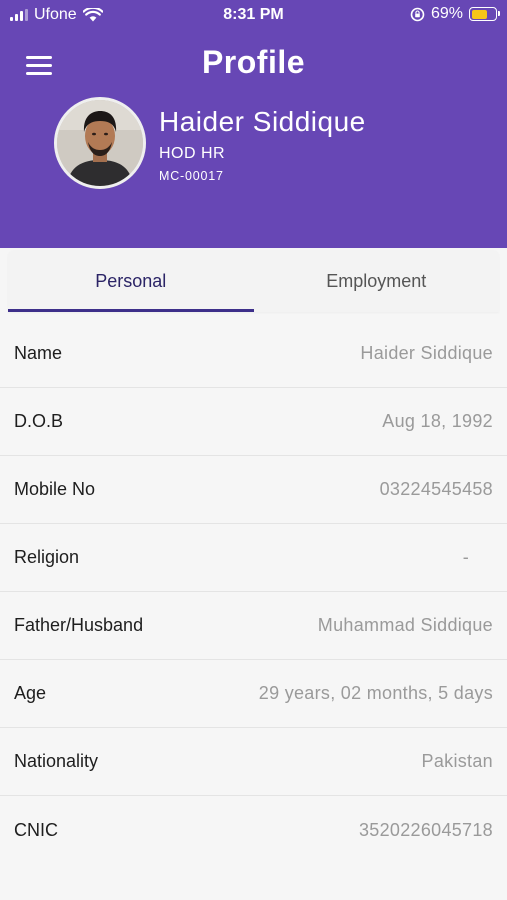  What do you see at coordinates (131, 281) in the screenshot?
I see `tab-personal: Personal` at bounding box center [131, 281].